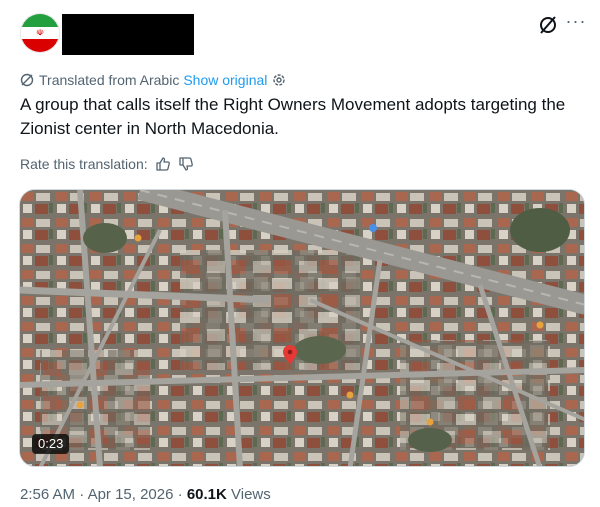 This screenshot has height=507, width=600. What do you see at coordinates (128, 34) in the screenshot?
I see `redacted-username` at bounding box center [128, 34].